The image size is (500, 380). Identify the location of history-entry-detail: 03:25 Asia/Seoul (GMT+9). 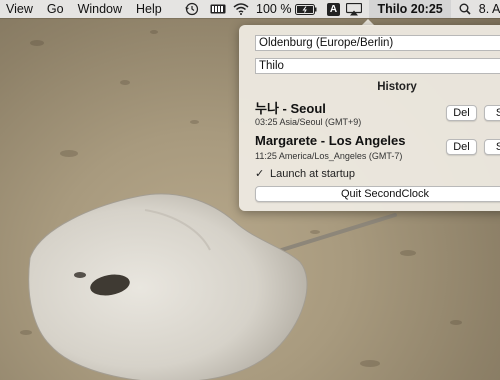
(308, 122).